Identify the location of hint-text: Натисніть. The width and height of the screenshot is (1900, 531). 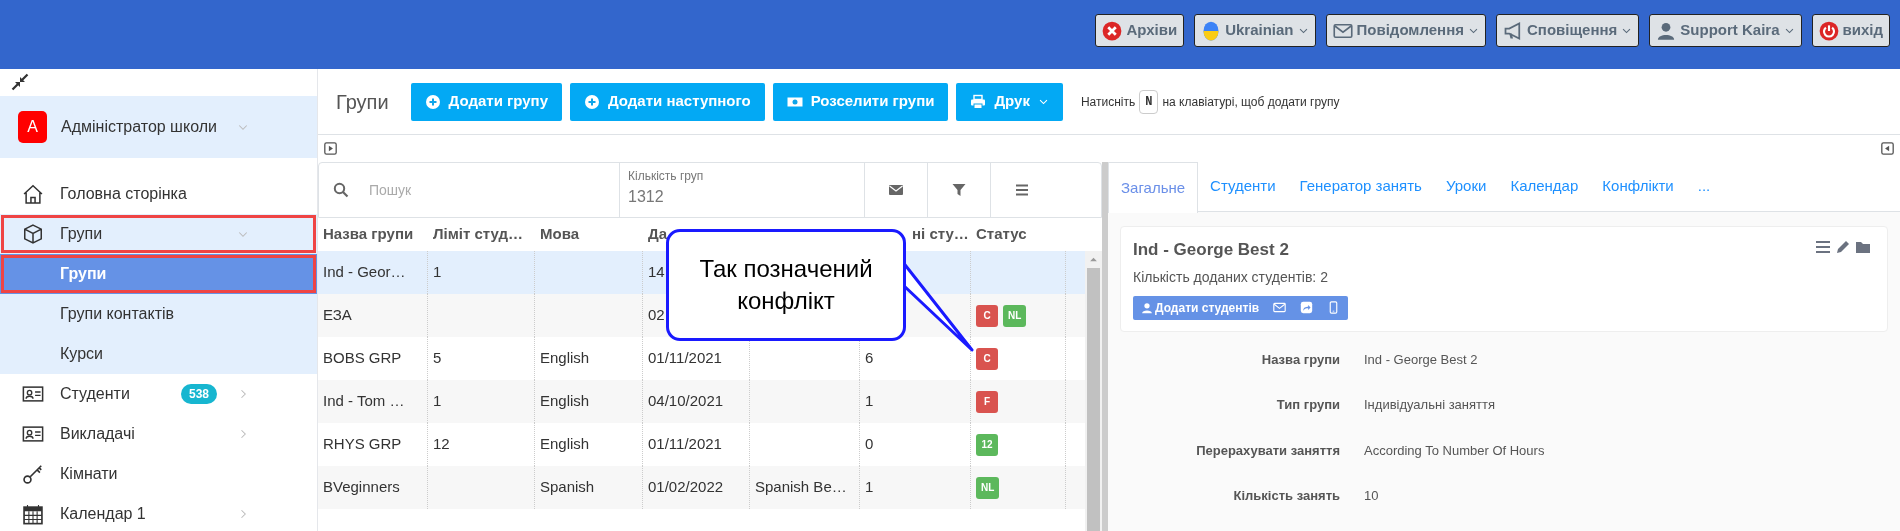
(1108, 102).